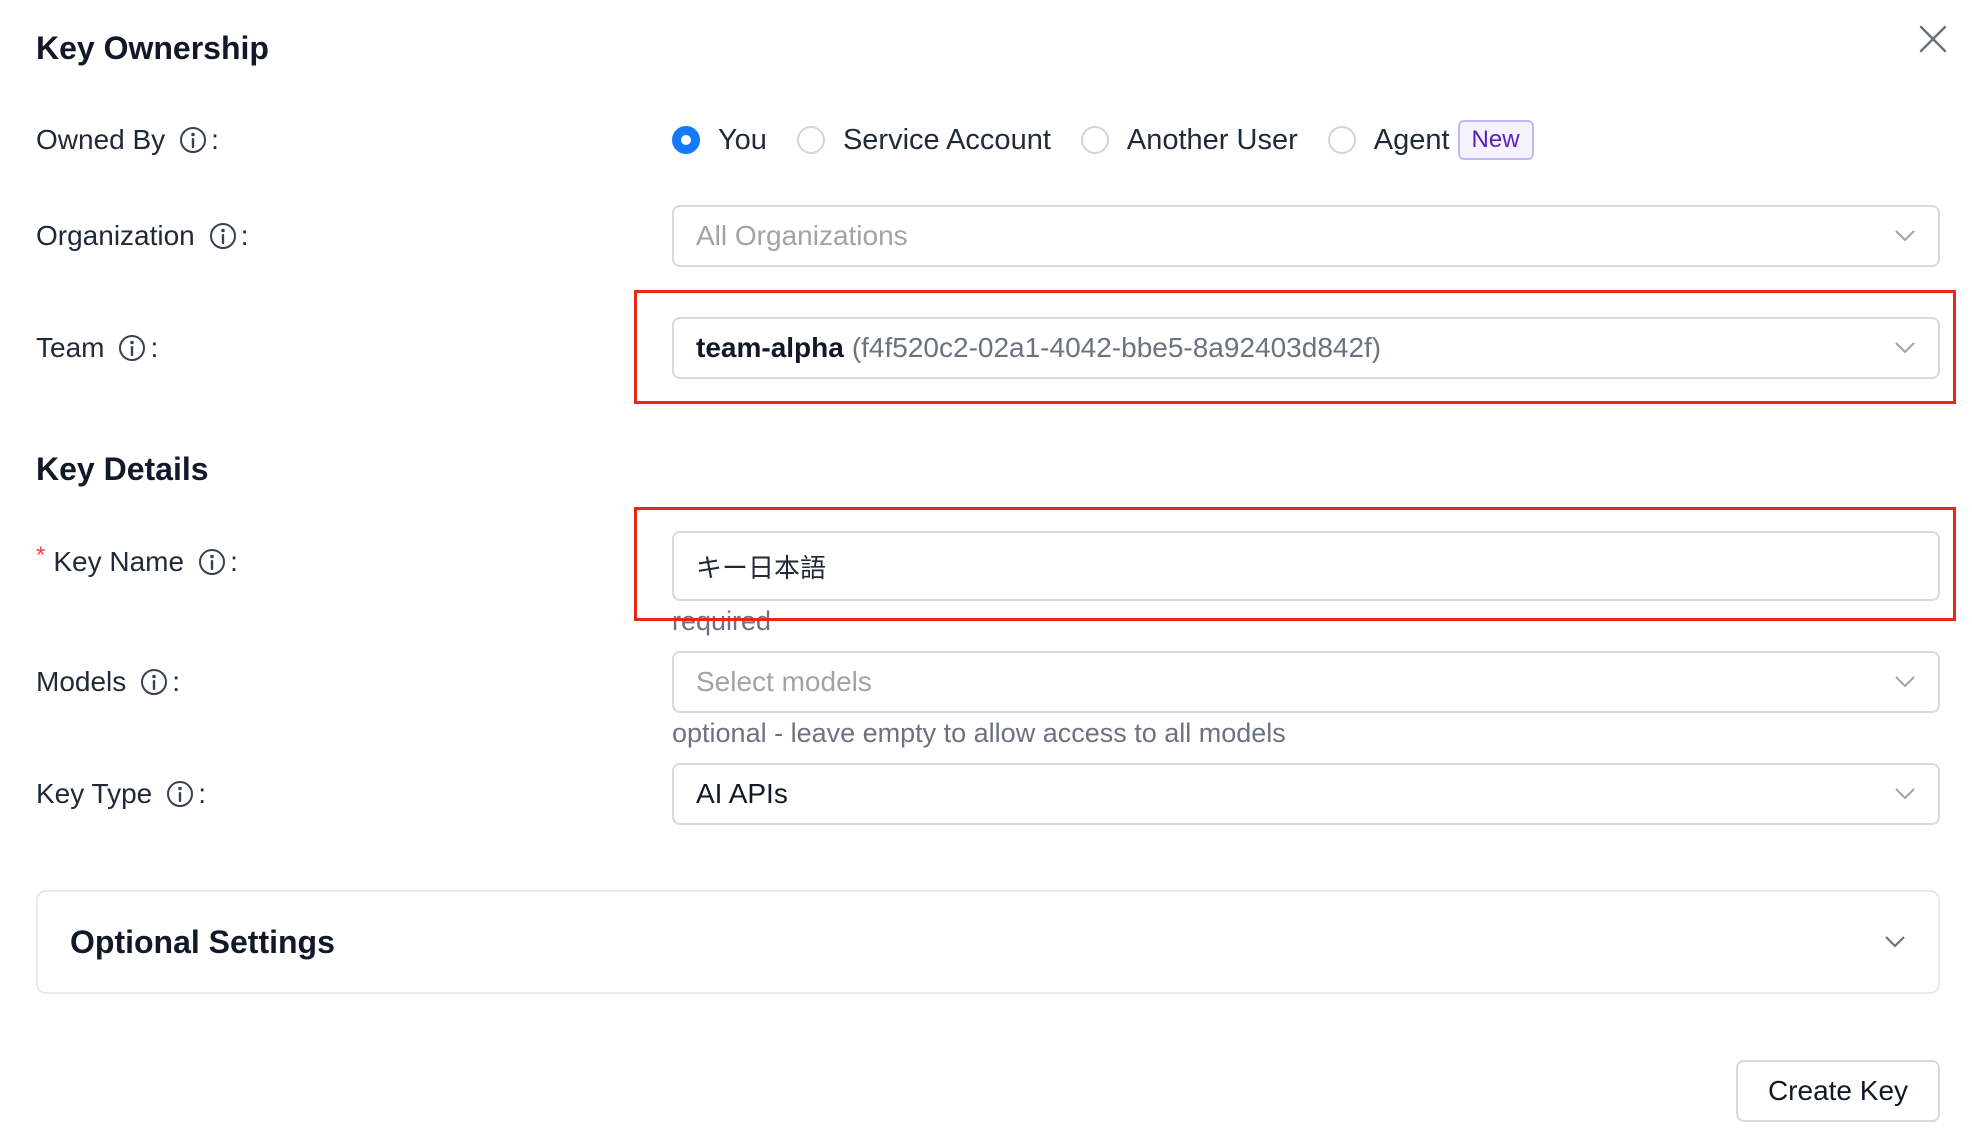  What do you see at coordinates (1295, 564) in the screenshot?
I see `key-name-highlight-box` at bounding box center [1295, 564].